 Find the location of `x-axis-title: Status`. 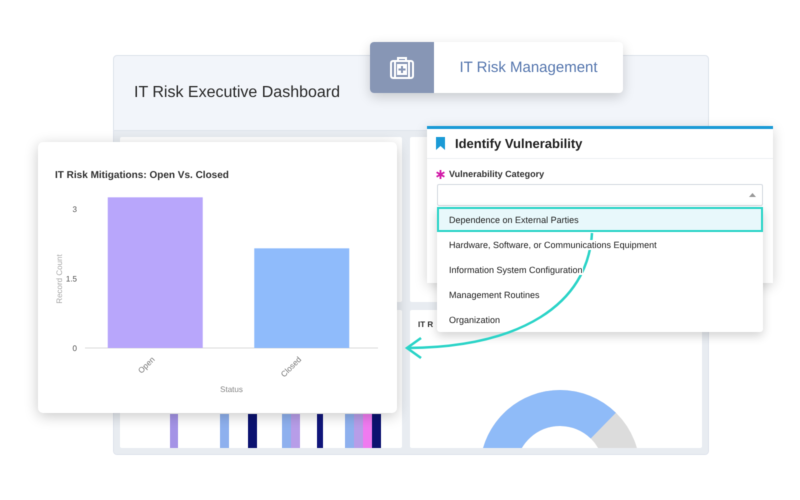

x-axis-title: Status is located at coordinates (231, 389).